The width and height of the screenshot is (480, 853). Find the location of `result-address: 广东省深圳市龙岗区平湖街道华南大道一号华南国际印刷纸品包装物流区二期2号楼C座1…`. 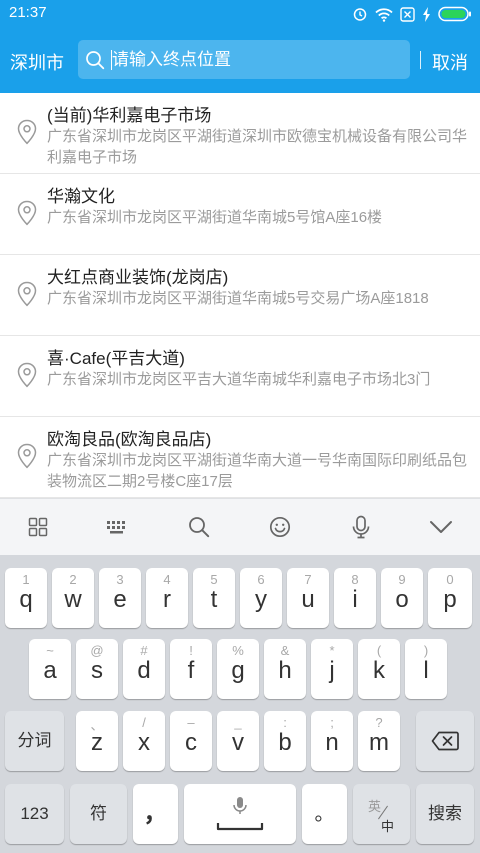

result-address: 广东省深圳市龙岗区平湖街道华南大道一号华南国际印刷纸品包装物流区二期2号楼C座1… is located at coordinates (257, 471).